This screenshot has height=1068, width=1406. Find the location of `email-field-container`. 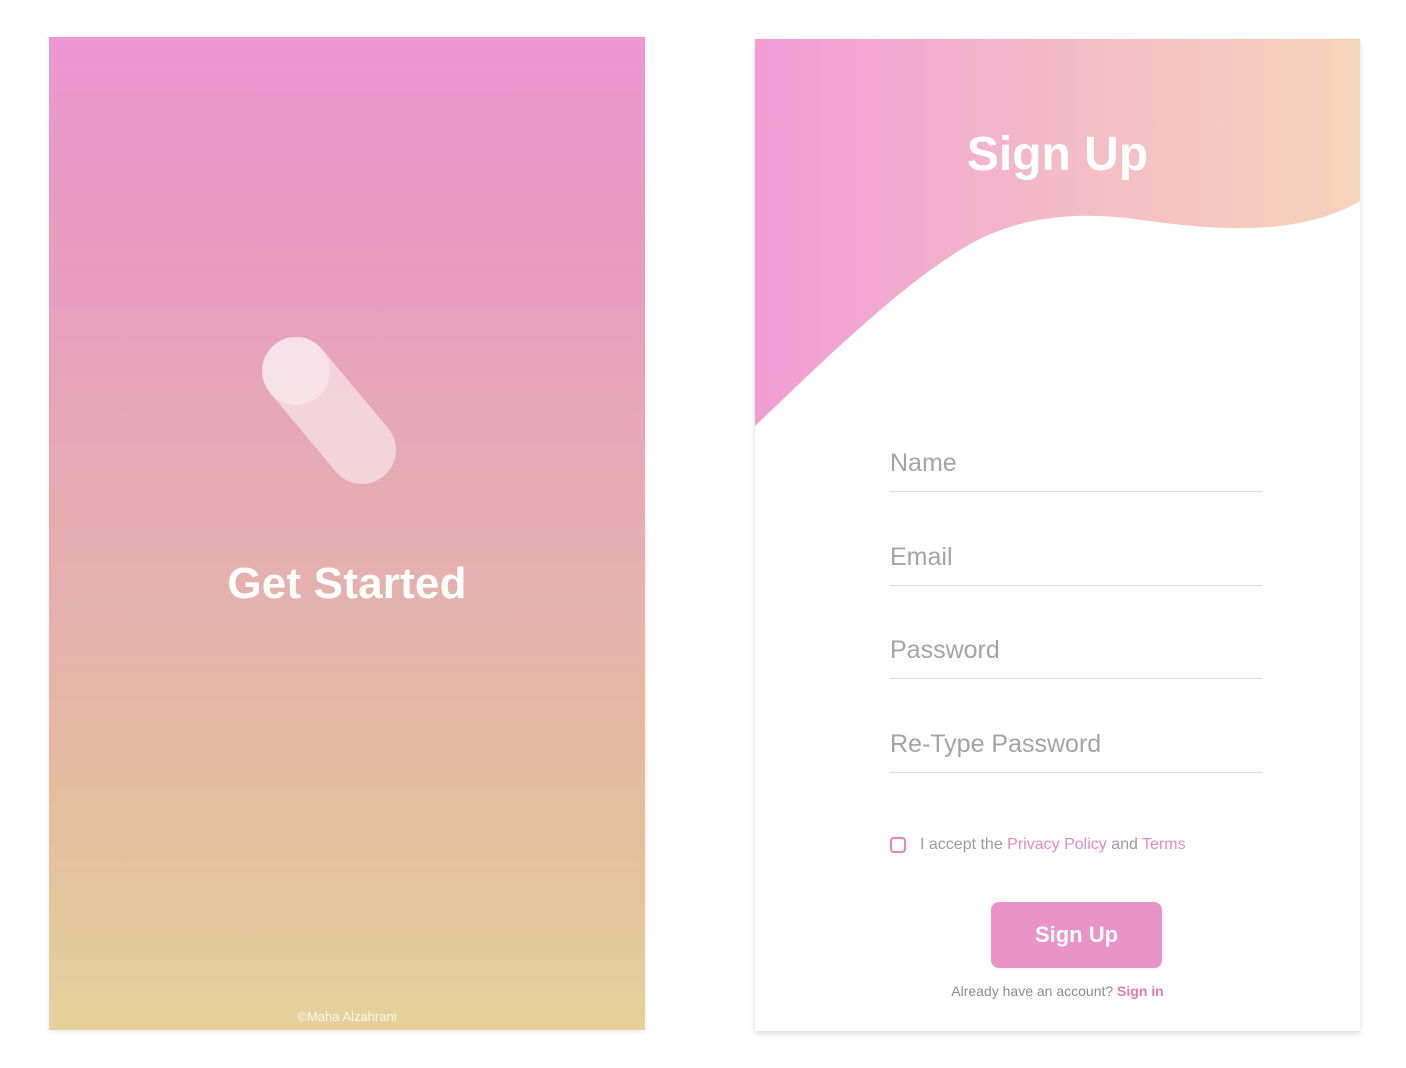

email-field-container is located at coordinates (1076, 561).